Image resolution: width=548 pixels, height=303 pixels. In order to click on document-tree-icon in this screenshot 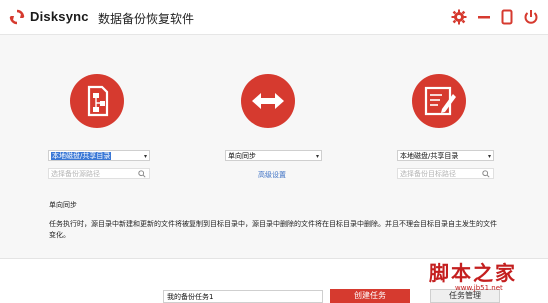, I will do `click(98, 101)`.